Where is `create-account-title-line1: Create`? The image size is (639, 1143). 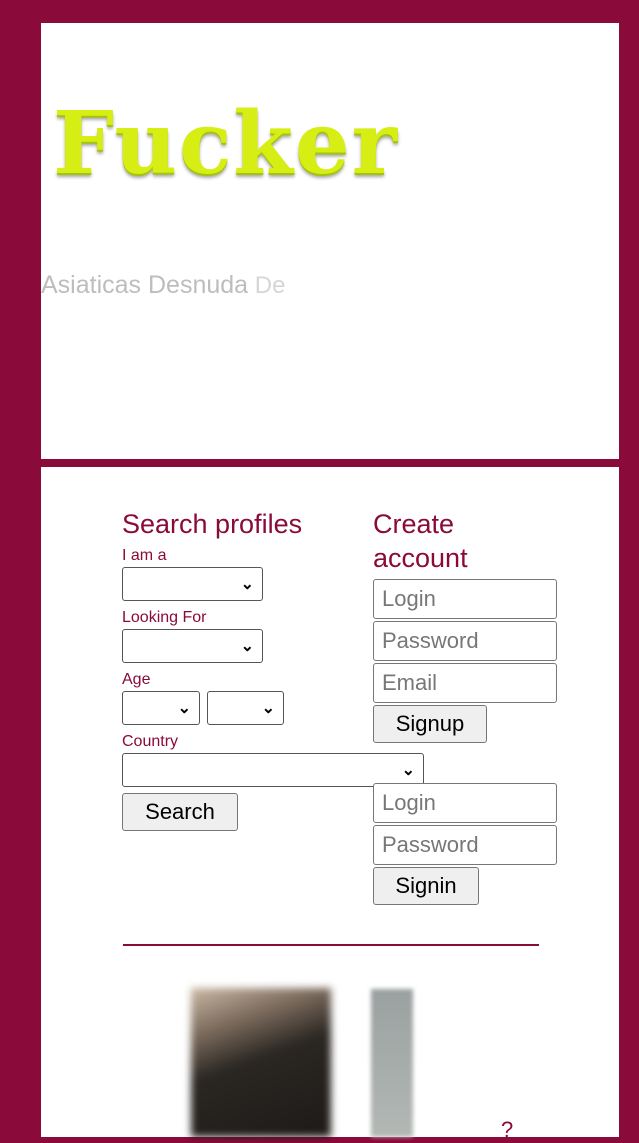
create-account-title-line1: Create is located at coordinates (414, 524).